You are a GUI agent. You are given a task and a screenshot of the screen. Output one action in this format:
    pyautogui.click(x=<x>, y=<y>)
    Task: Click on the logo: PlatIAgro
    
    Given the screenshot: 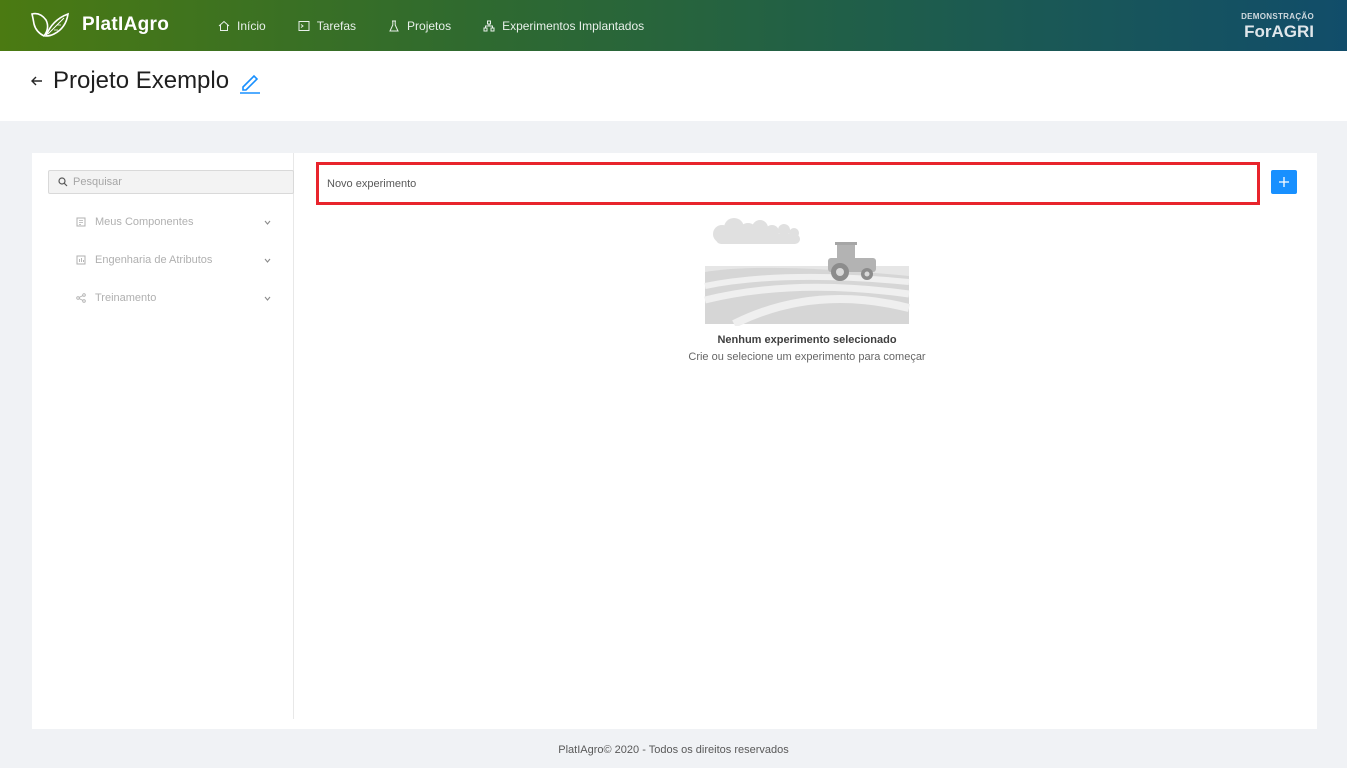 What is the action you would take?
    pyautogui.click(x=99, y=25)
    